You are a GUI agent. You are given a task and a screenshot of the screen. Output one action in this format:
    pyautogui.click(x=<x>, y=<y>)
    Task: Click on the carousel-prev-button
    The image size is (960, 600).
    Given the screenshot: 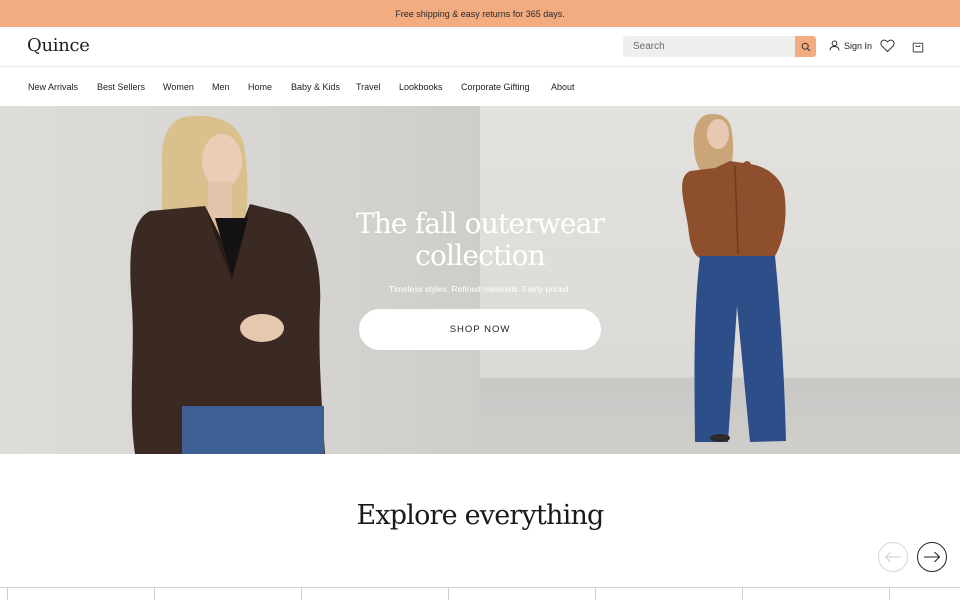 What is the action you would take?
    pyautogui.click(x=893, y=557)
    